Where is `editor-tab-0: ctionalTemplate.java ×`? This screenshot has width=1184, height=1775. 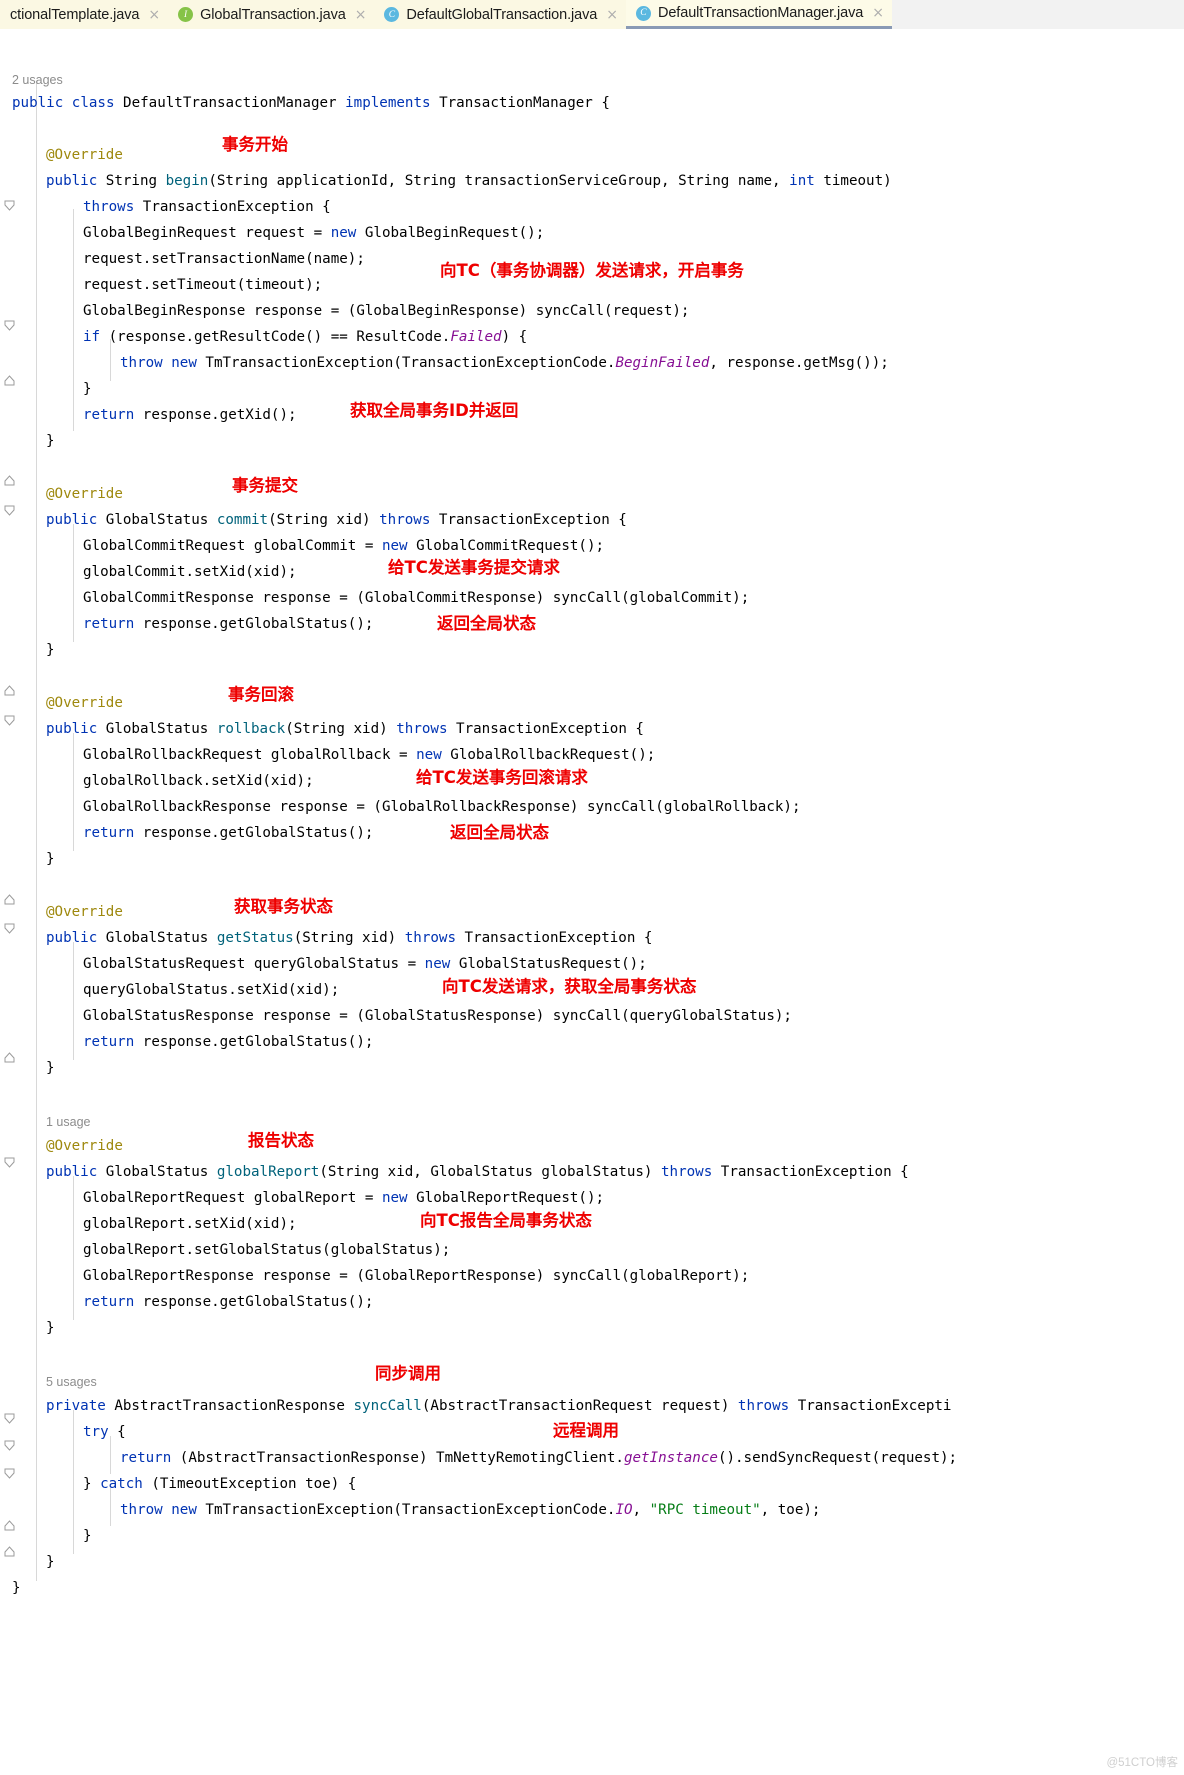
editor-tab-0: ctionalTemplate.java × is located at coordinates (84, 14).